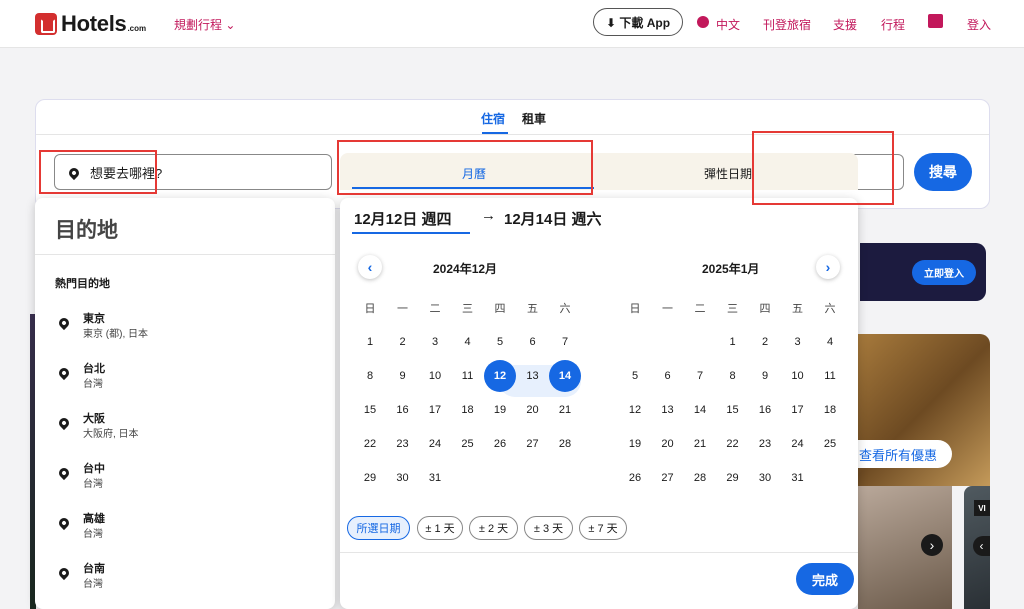  What do you see at coordinates (981, 546) in the screenshot?
I see `carousel-prev-icon: ‹` at bounding box center [981, 546].